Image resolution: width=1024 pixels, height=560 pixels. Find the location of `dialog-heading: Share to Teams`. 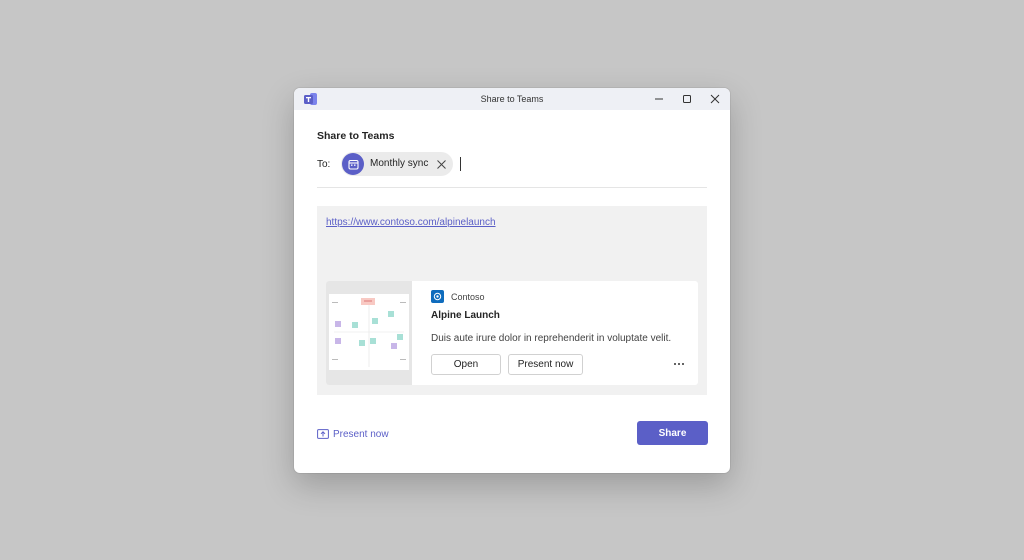

dialog-heading: Share to Teams is located at coordinates (356, 136).